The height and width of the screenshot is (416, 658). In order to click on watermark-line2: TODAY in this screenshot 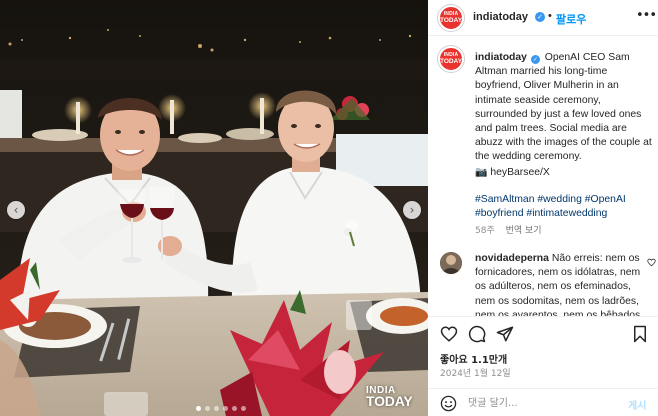, I will do `click(389, 401)`.